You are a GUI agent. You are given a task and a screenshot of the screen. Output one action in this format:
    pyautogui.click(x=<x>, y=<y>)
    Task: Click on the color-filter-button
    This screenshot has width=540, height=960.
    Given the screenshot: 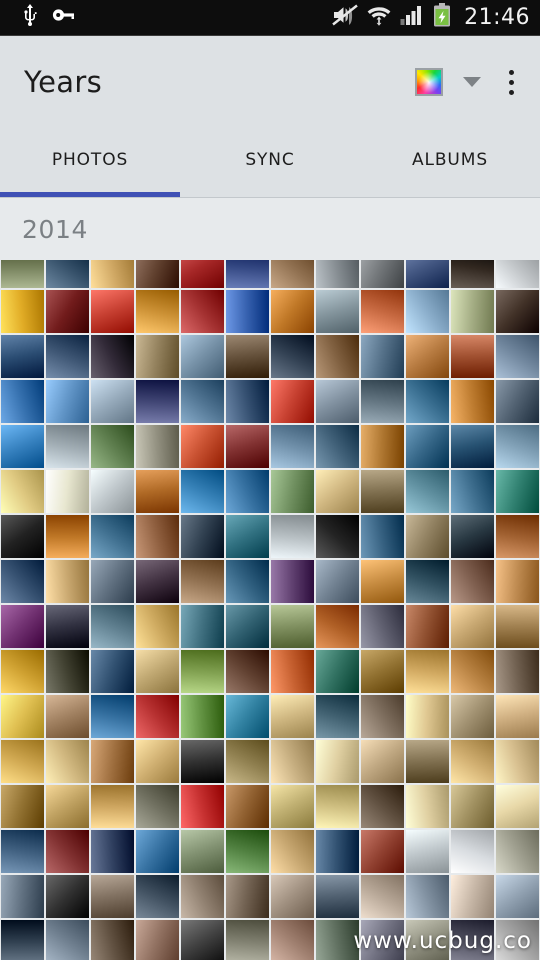 What is the action you would take?
    pyautogui.click(x=429, y=82)
    